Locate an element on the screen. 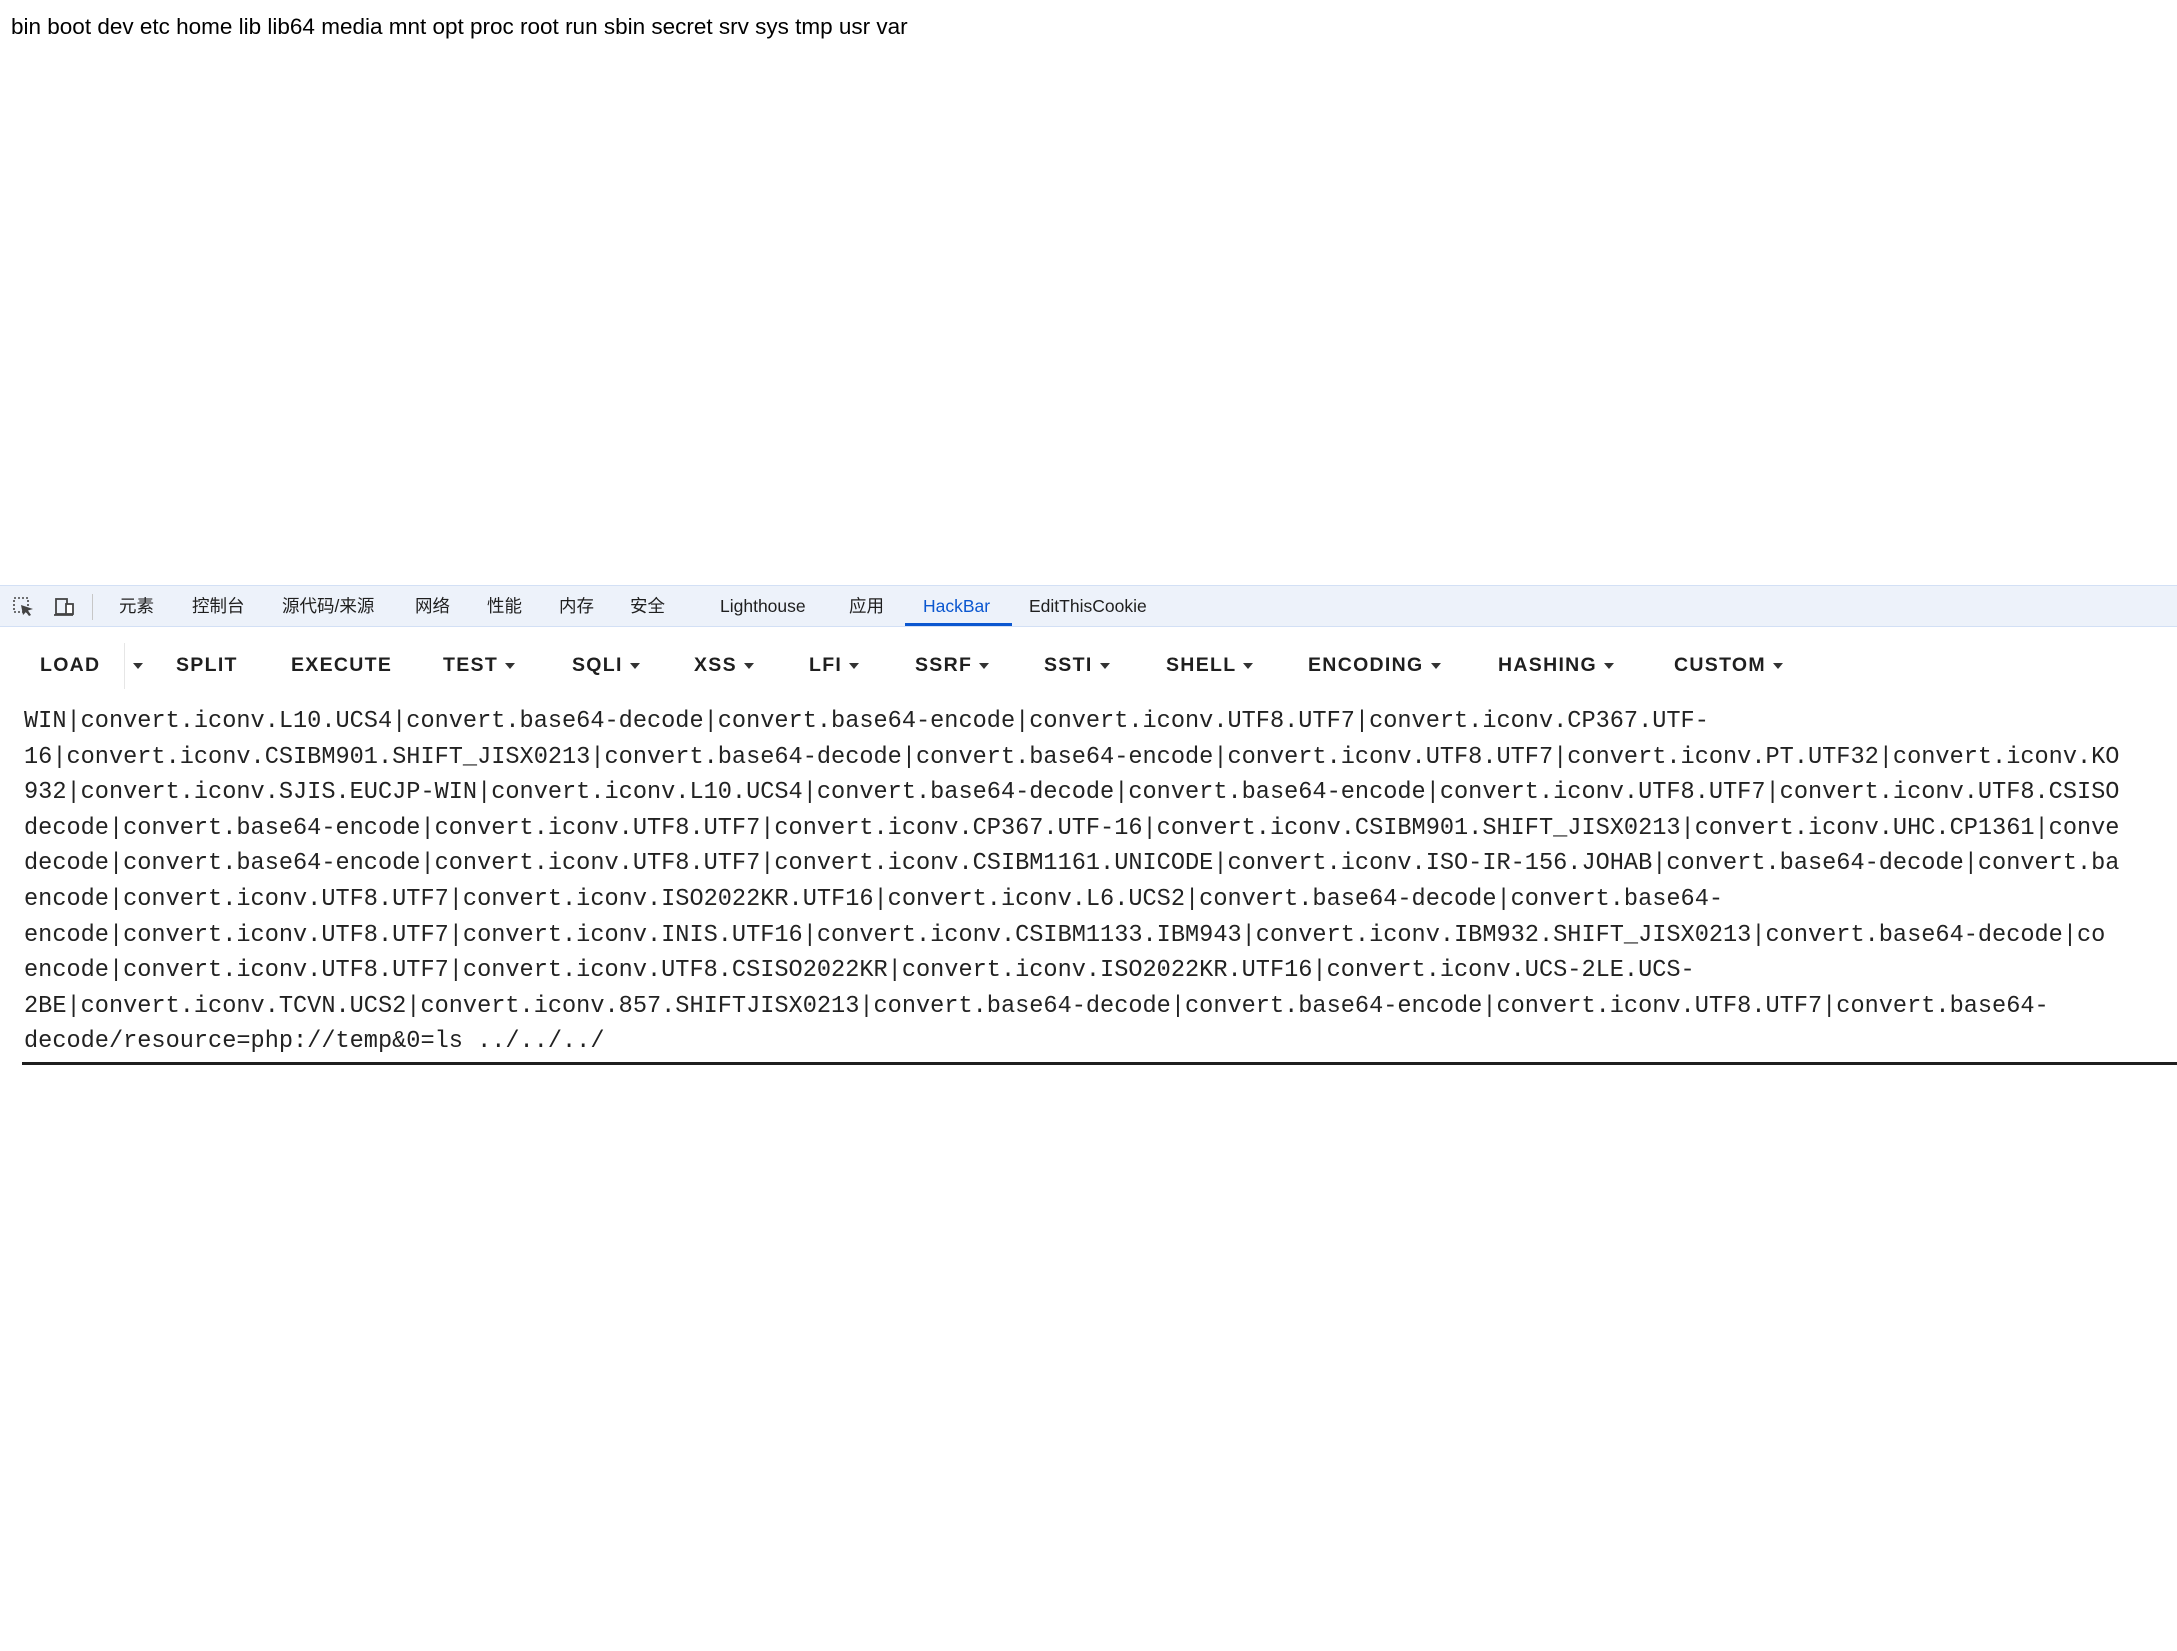  shell-menu: SHELL is located at coordinates (1210, 665).